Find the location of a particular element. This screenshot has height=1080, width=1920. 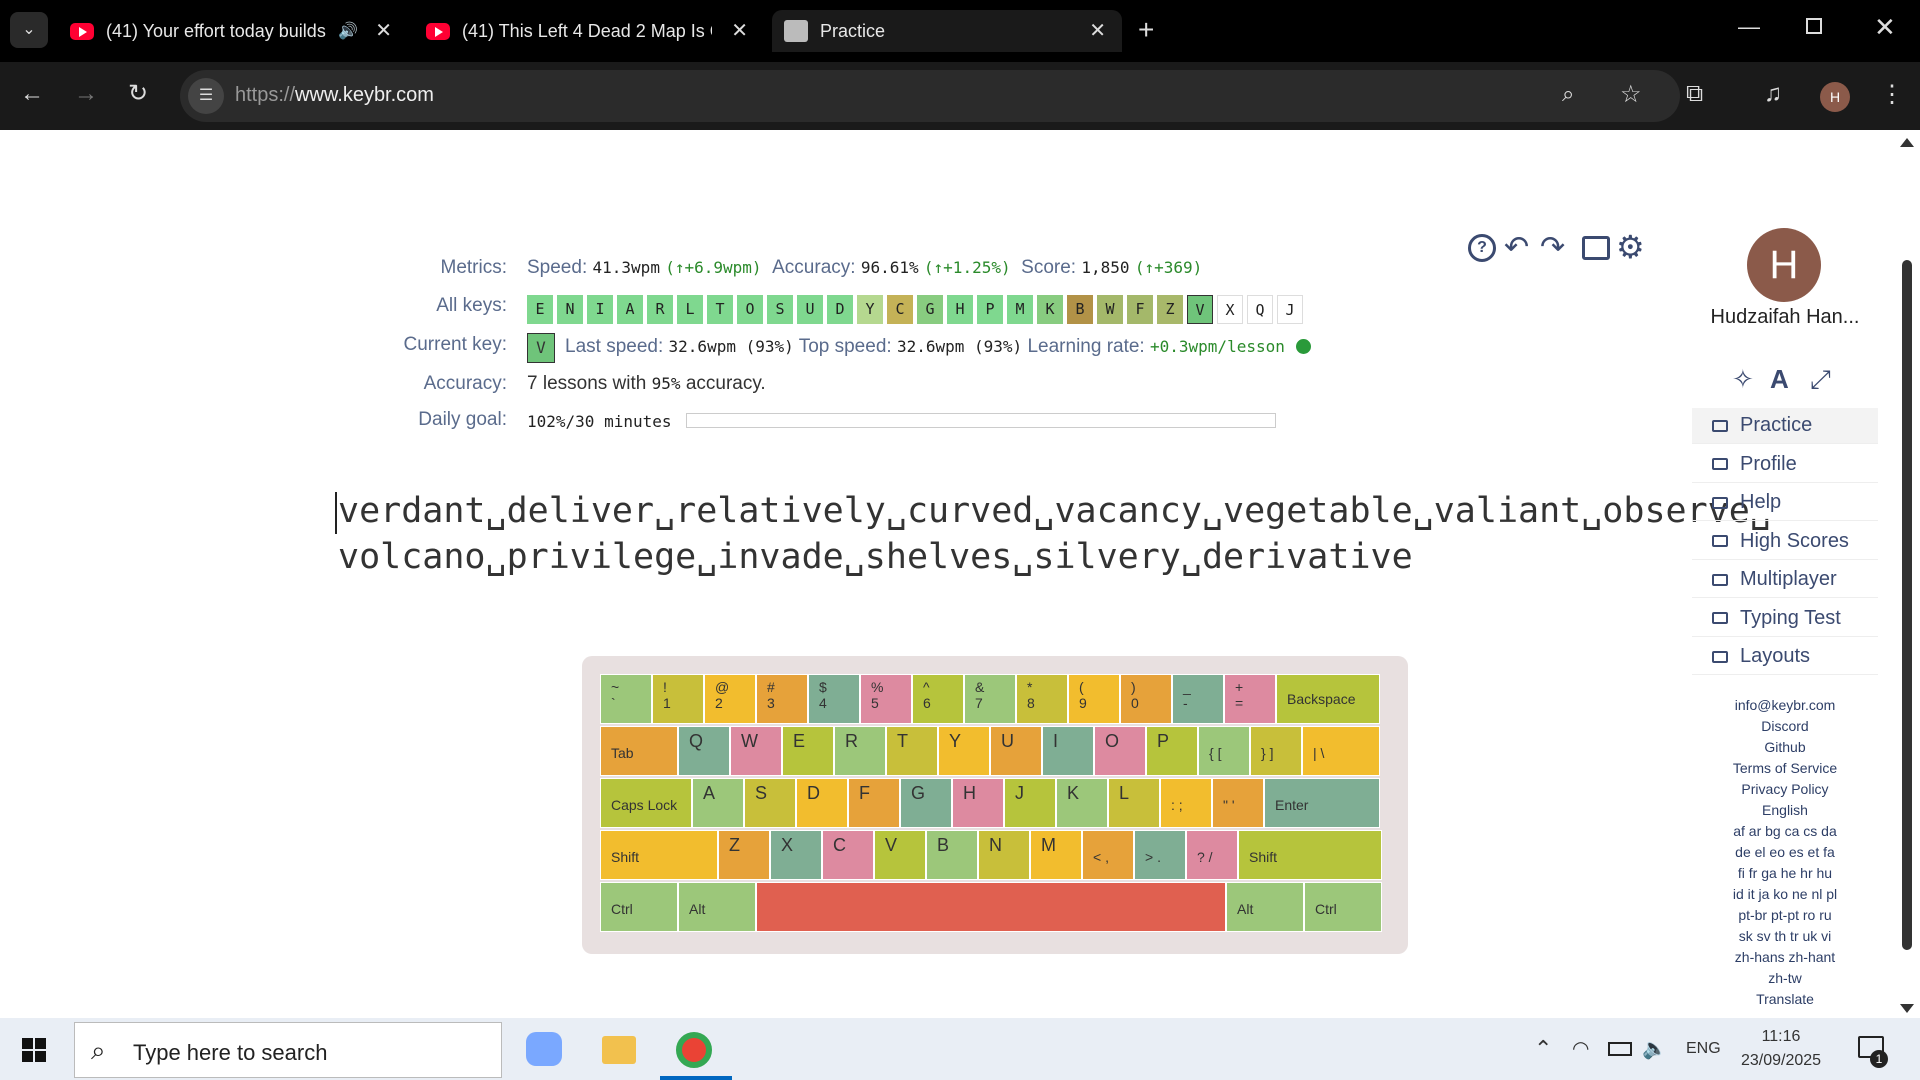

new-tab-button: + is located at coordinates (1146, 30).